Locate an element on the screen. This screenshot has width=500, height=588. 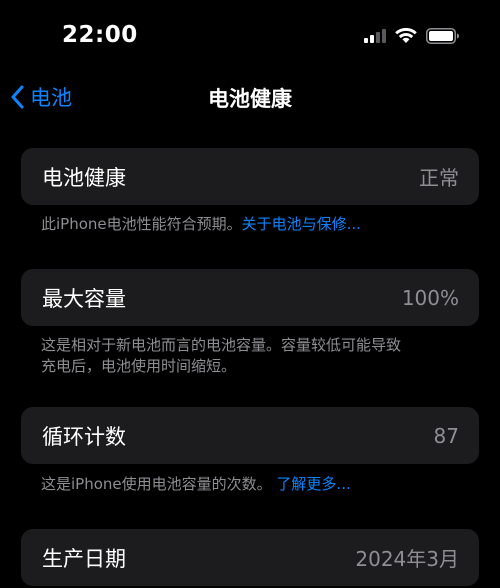
battery-icon is located at coordinates (442, 36).